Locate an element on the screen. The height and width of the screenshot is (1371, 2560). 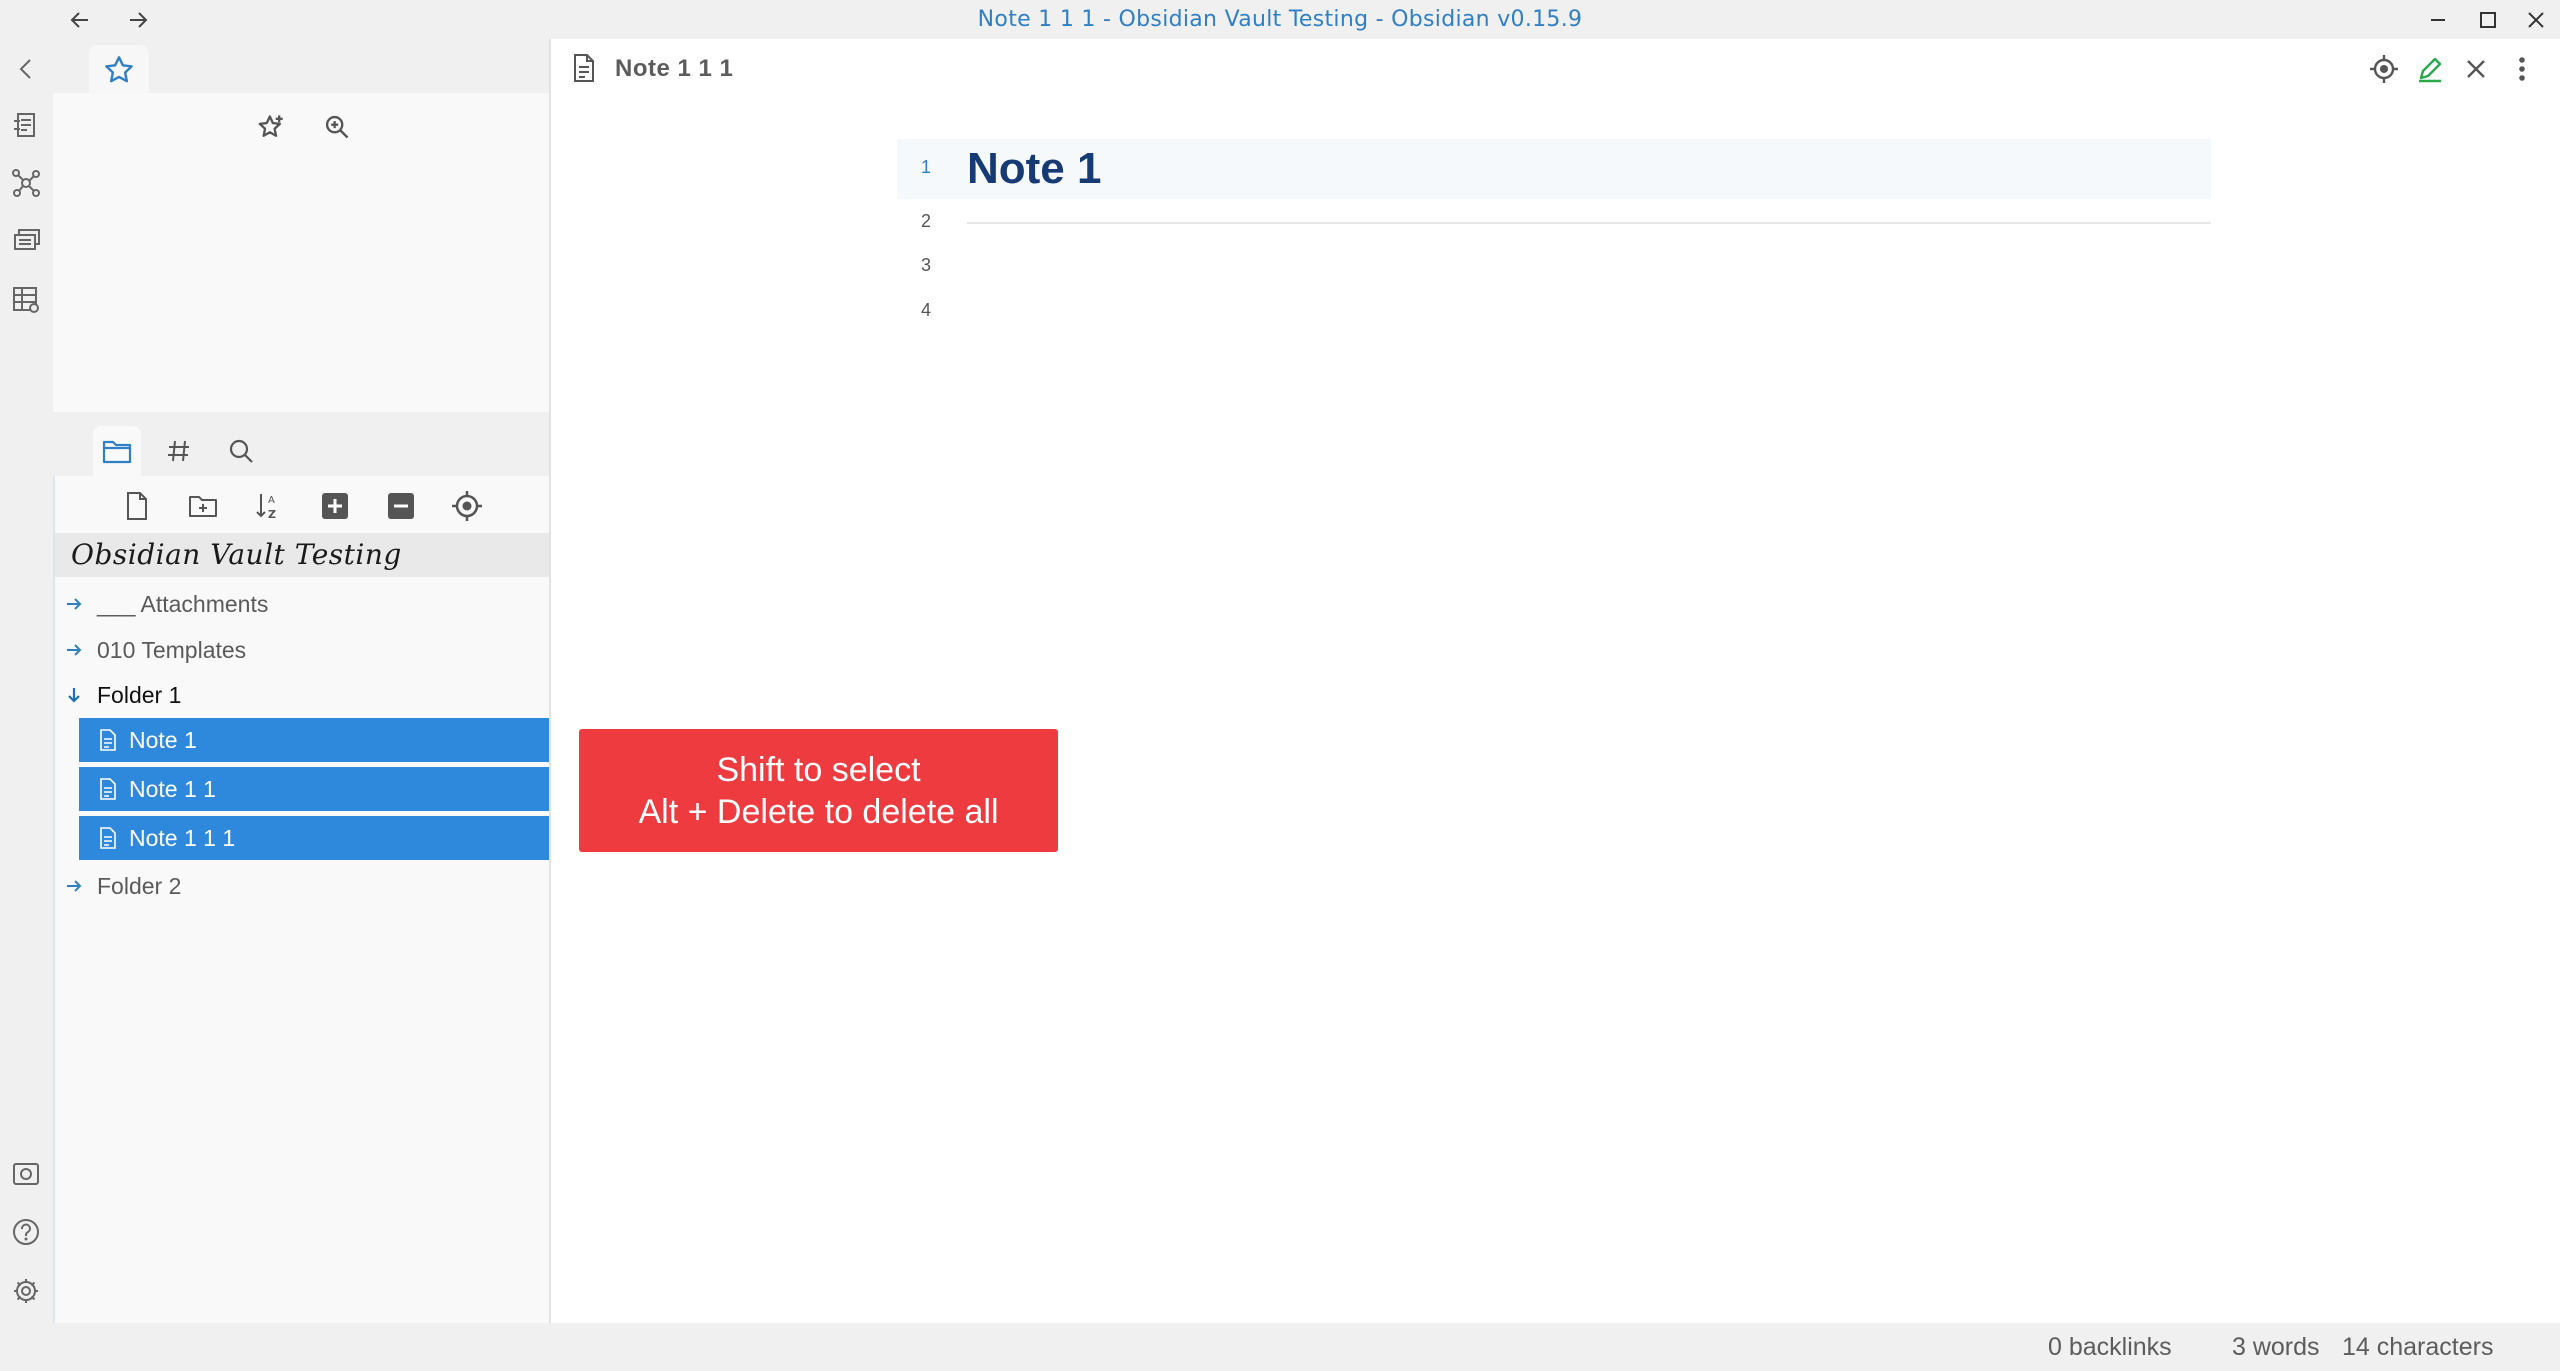
line-number: 3 is located at coordinates (925, 265).